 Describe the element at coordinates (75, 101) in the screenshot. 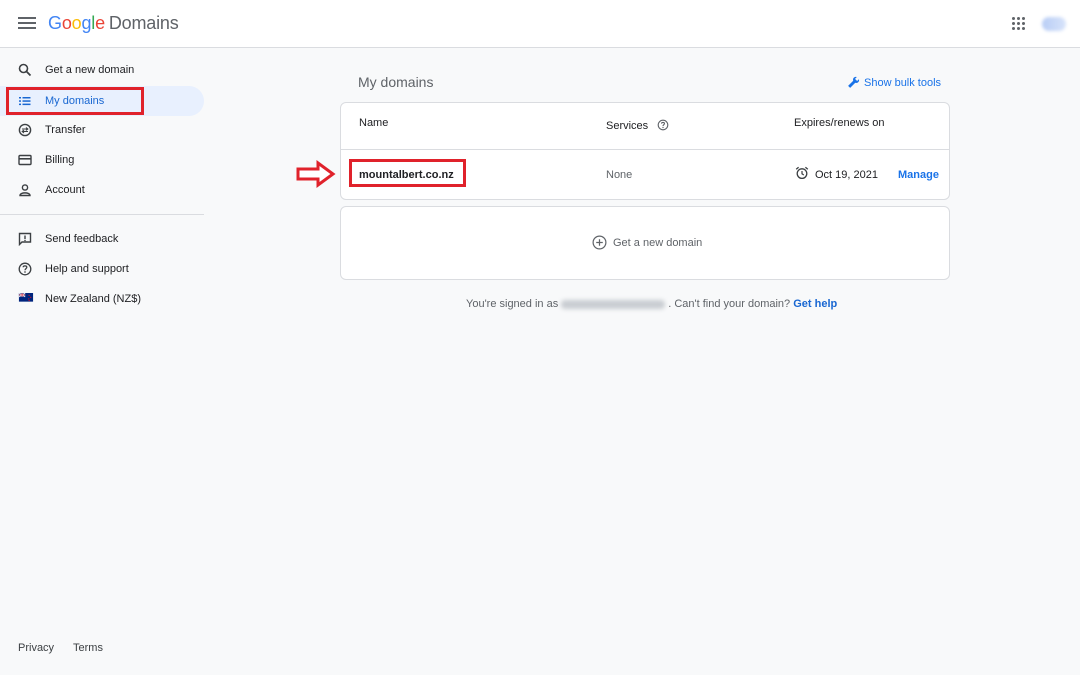

I see `sidebar-item-label: My domains` at that location.